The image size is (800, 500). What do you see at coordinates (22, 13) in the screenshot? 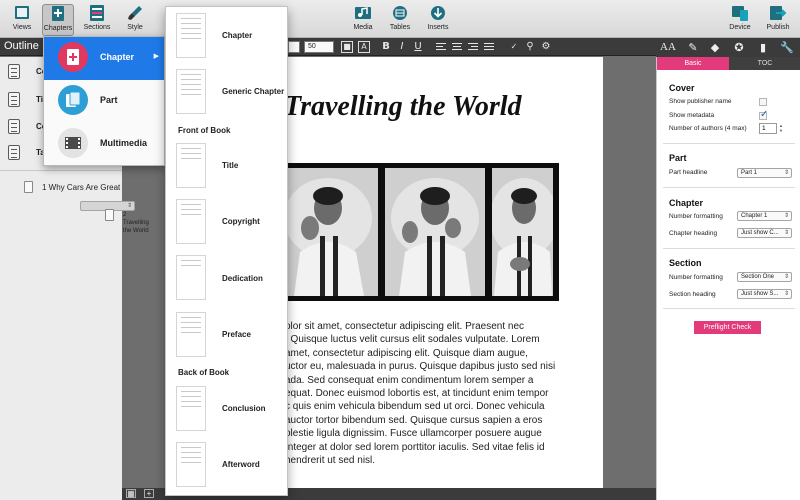
I see `views-icon` at bounding box center [22, 13].